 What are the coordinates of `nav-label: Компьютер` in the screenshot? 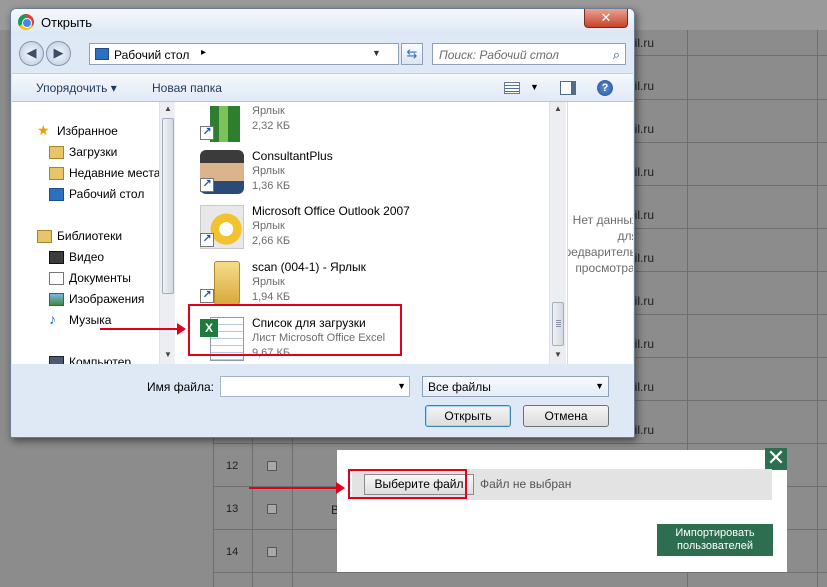 It's located at (100, 359).